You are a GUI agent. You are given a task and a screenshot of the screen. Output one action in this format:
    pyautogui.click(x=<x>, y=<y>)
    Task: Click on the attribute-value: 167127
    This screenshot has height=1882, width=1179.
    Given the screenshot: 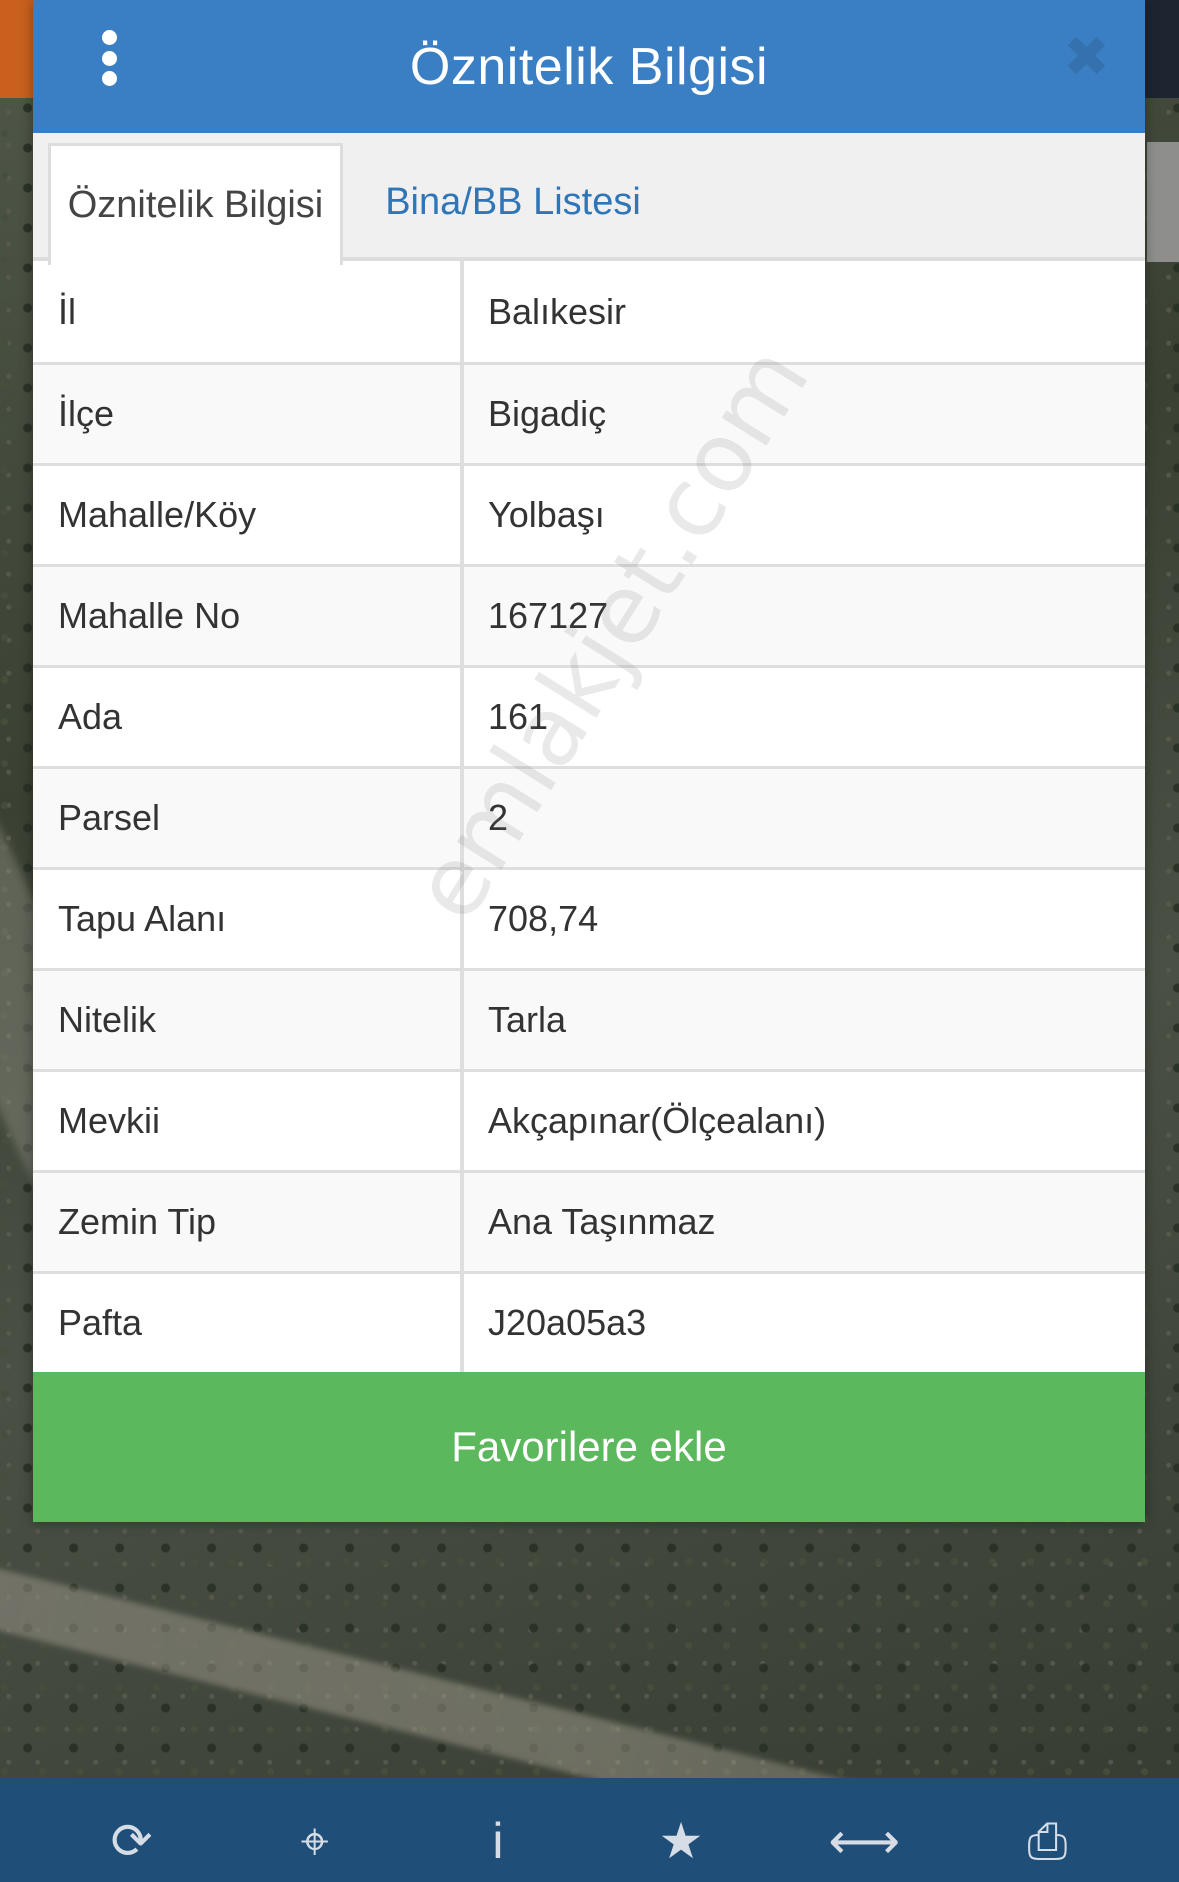 What is the action you would take?
    pyautogui.click(x=804, y=616)
    